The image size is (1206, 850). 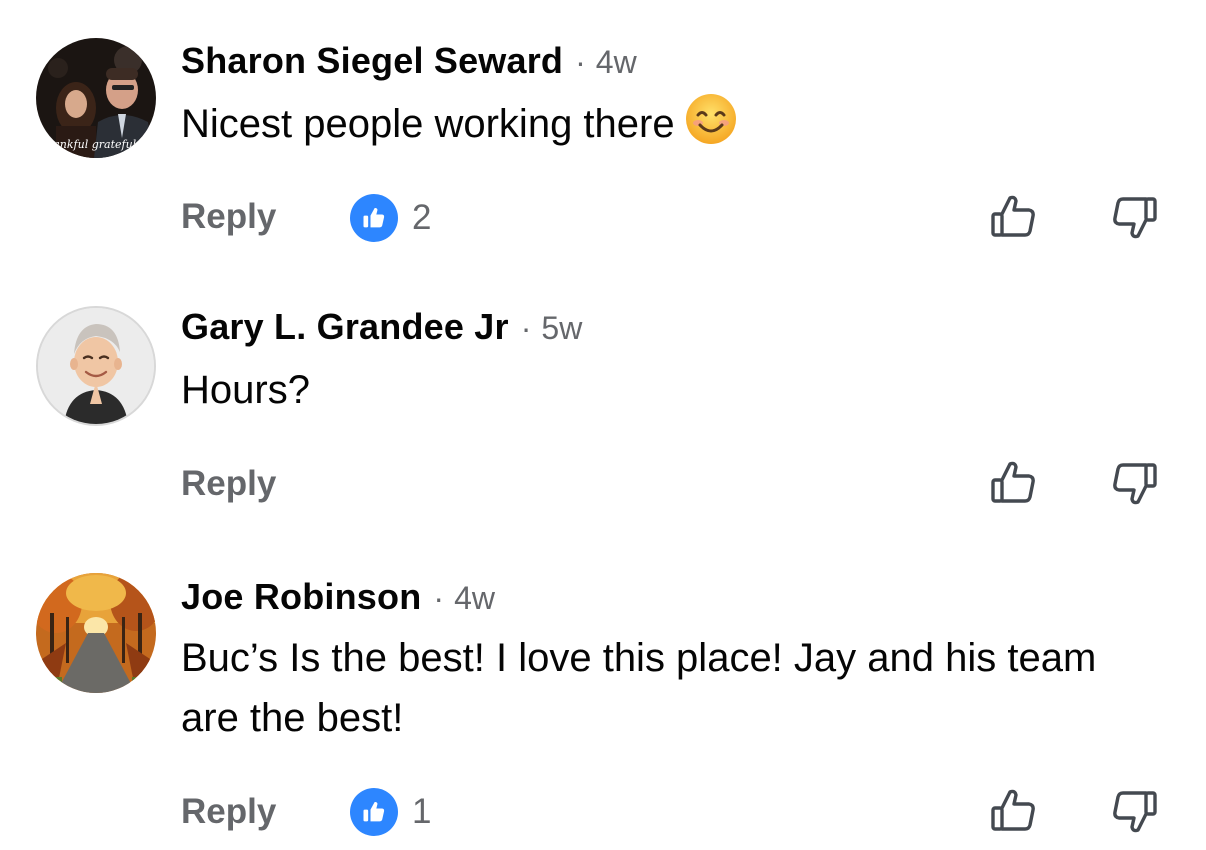 I want to click on reaction-summary: 2, so click(x=390, y=218).